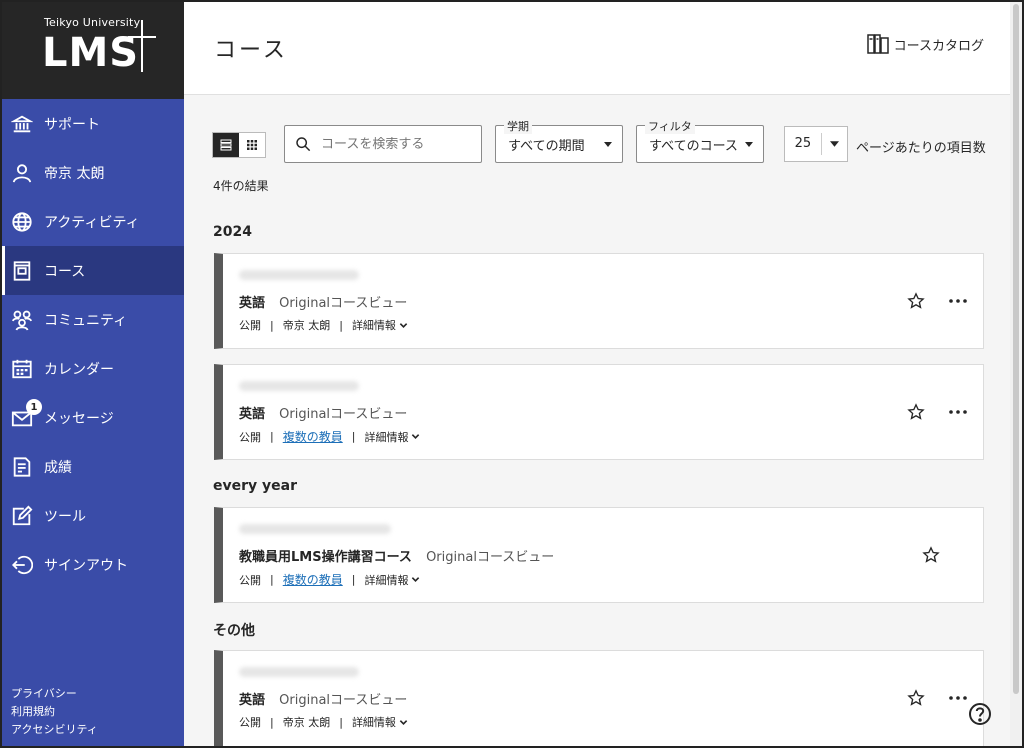  I want to click on course-meta: 公開 | 帝京 太朗 | 詳細情報, so click(323, 722).